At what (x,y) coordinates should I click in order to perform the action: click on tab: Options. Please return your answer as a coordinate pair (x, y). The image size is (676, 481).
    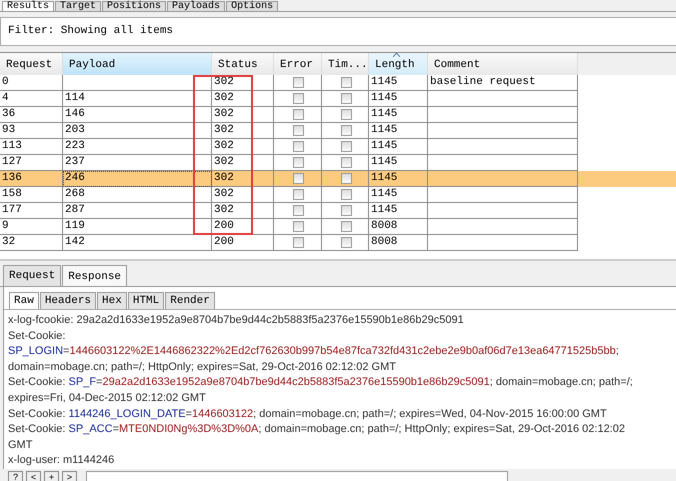
    Looking at the image, I should click on (252, 5).